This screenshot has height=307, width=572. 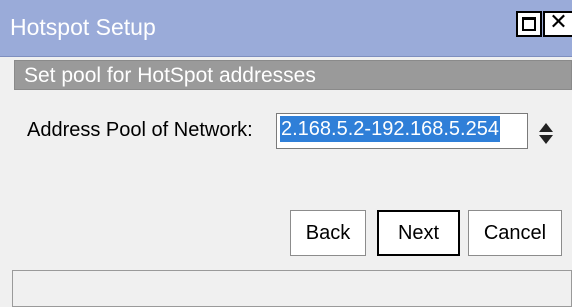 I want to click on address-pool-input: 2.168.5.2-192.168.5.254, so click(x=402, y=131).